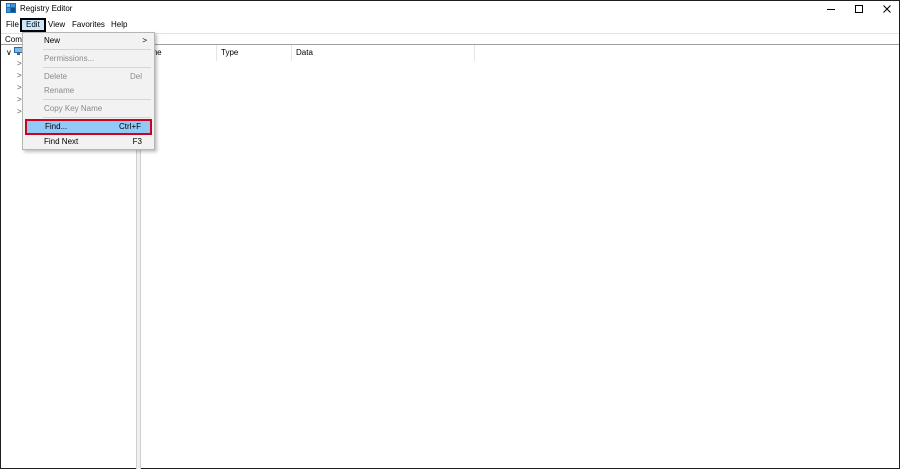 The image size is (900, 469). I want to click on minimize-icon, so click(831, 8).